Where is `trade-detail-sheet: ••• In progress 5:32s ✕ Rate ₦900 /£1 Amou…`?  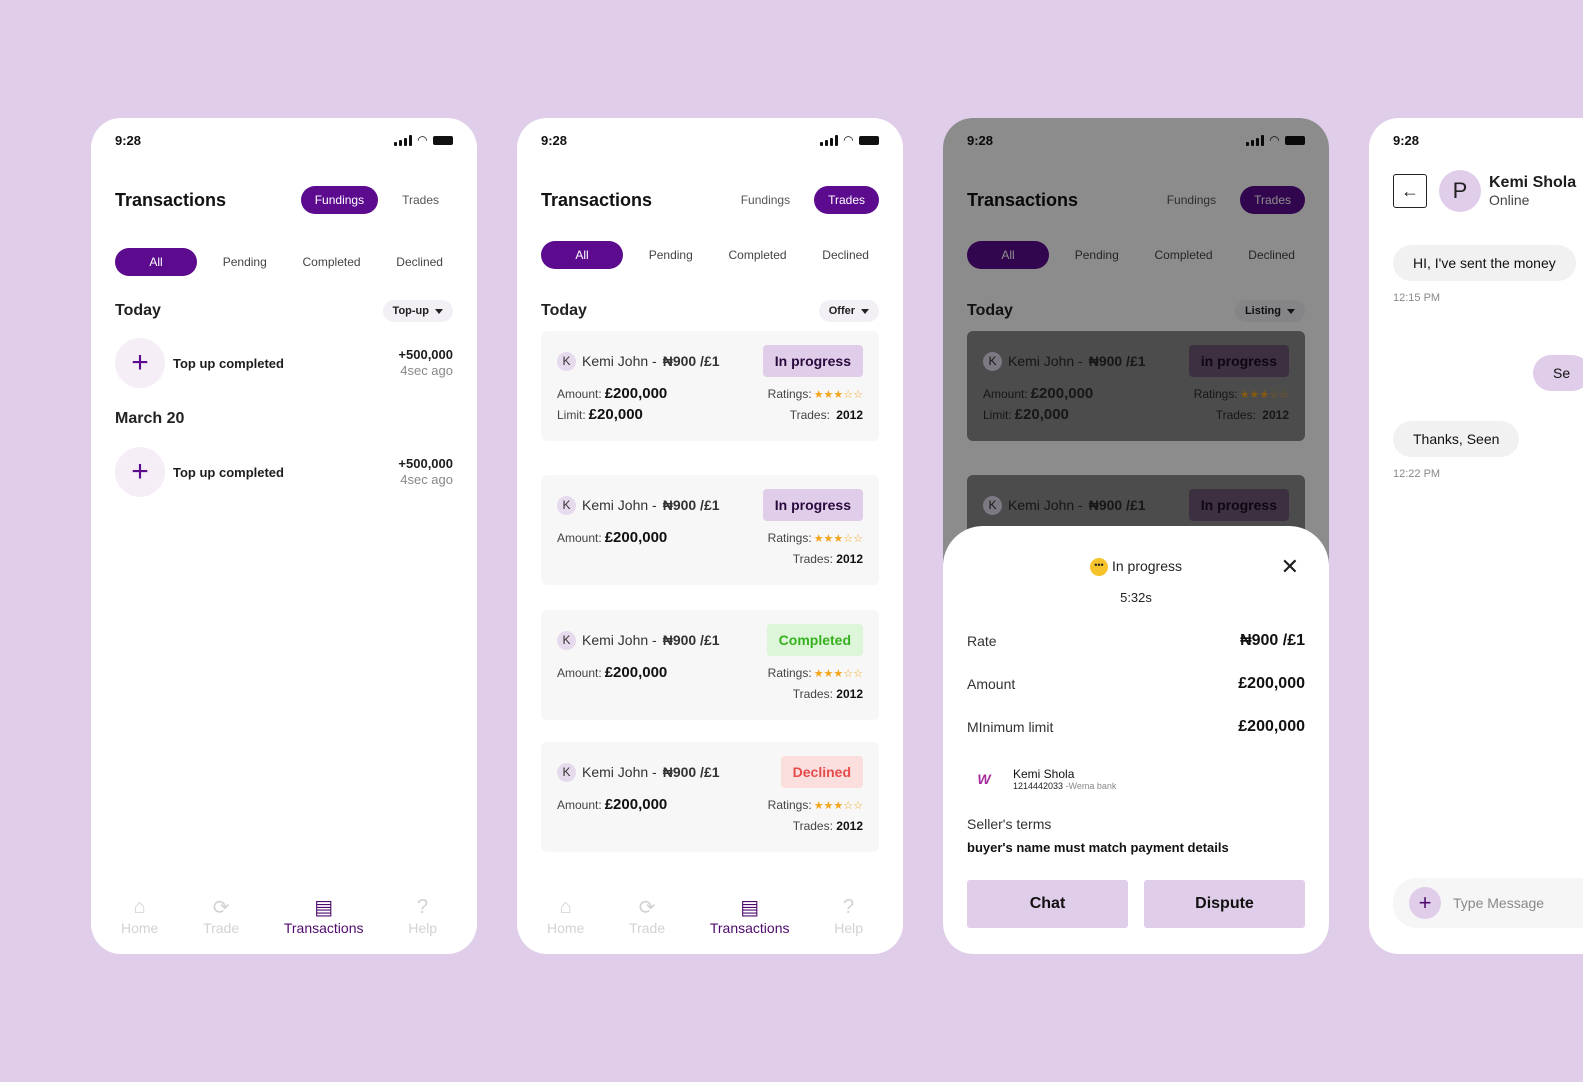
trade-detail-sheet: ••• In progress 5:32s ✕ Rate ₦900 /£1 Amou… is located at coordinates (1136, 740).